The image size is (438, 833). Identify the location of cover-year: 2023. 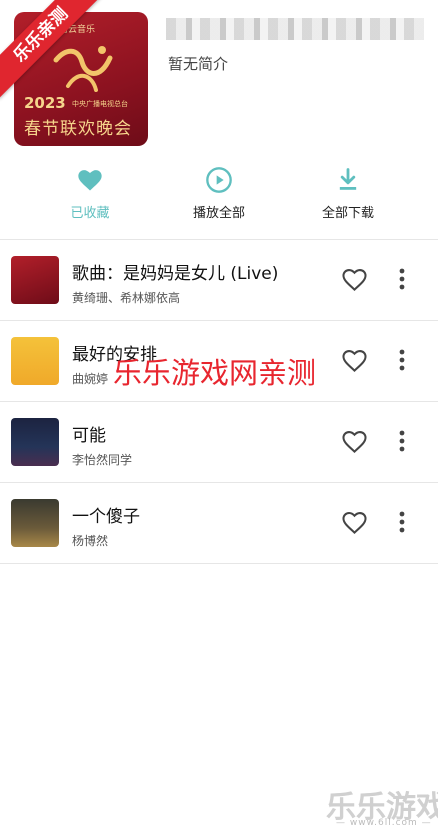
(45, 103).